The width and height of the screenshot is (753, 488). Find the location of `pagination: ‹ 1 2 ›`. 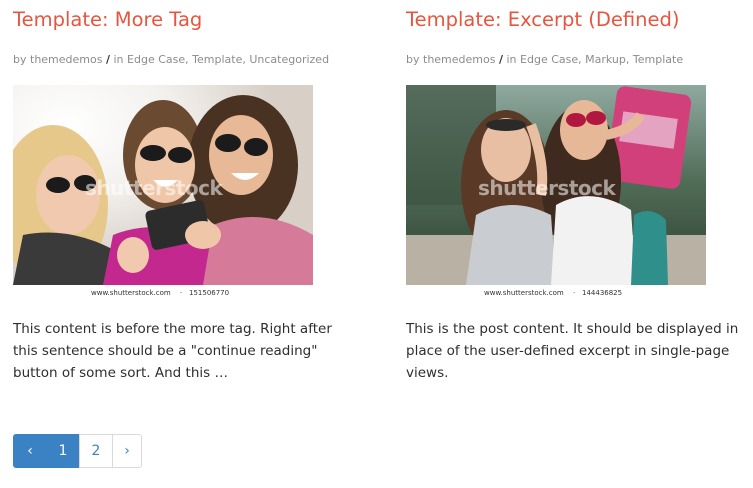

pagination: ‹ 1 2 › is located at coordinates (77, 451).